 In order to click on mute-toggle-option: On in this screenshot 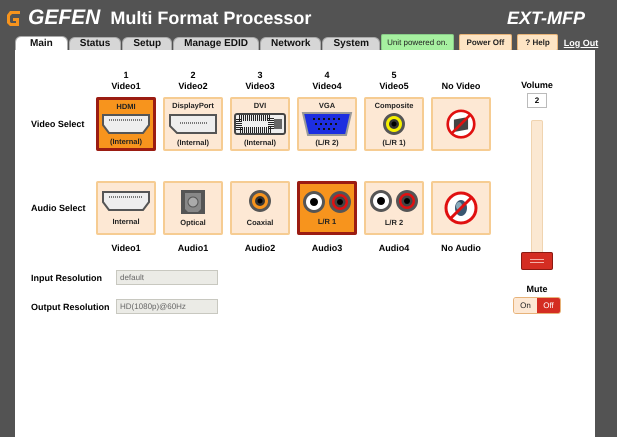, I will do `click(525, 305)`.